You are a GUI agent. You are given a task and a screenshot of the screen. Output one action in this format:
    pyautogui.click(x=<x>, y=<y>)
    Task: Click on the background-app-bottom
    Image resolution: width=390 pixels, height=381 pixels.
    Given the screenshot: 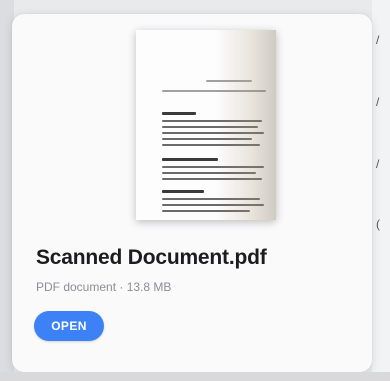 What is the action you would take?
    pyautogui.click(x=195, y=376)
    